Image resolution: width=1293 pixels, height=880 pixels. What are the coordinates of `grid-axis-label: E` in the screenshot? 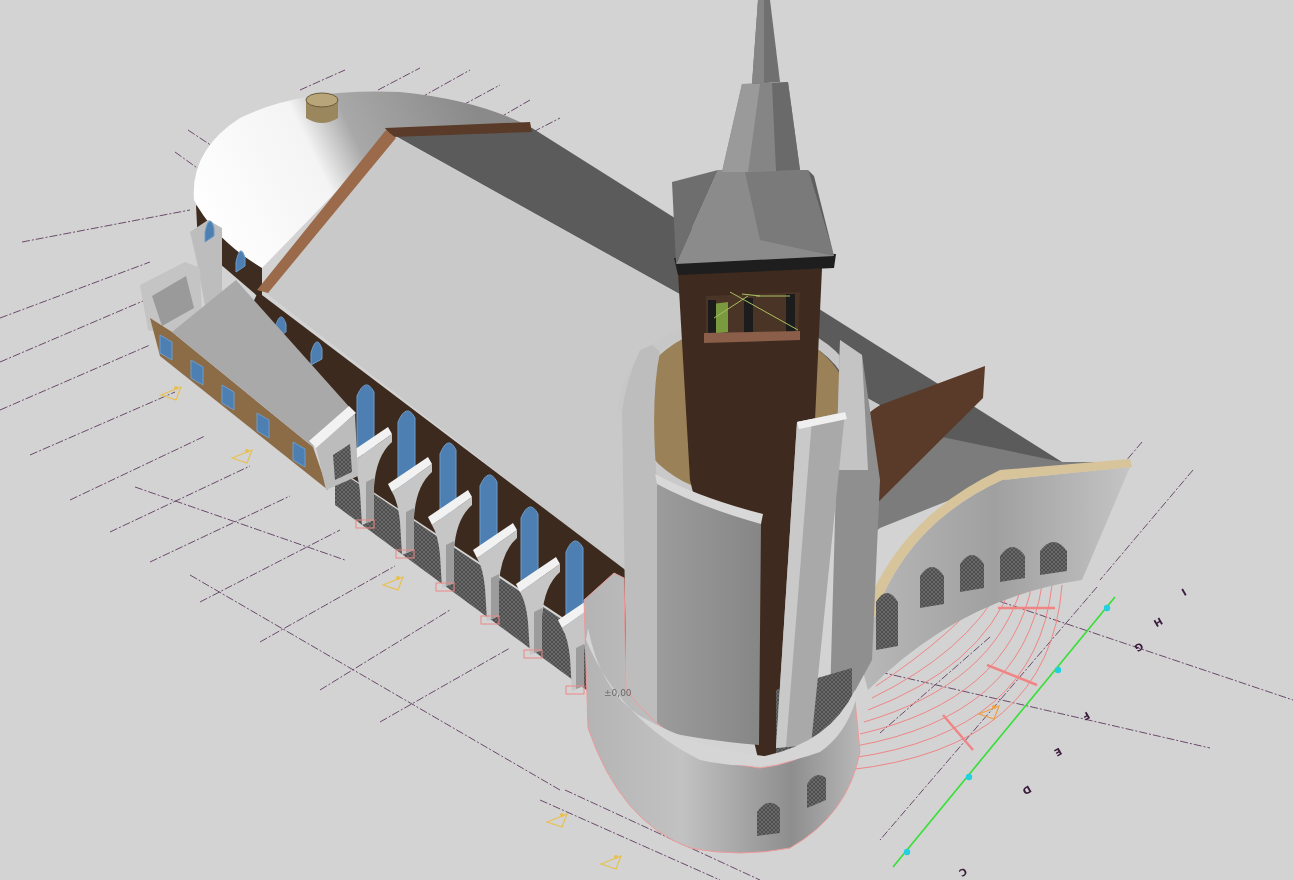 It's located at (1058, 752).